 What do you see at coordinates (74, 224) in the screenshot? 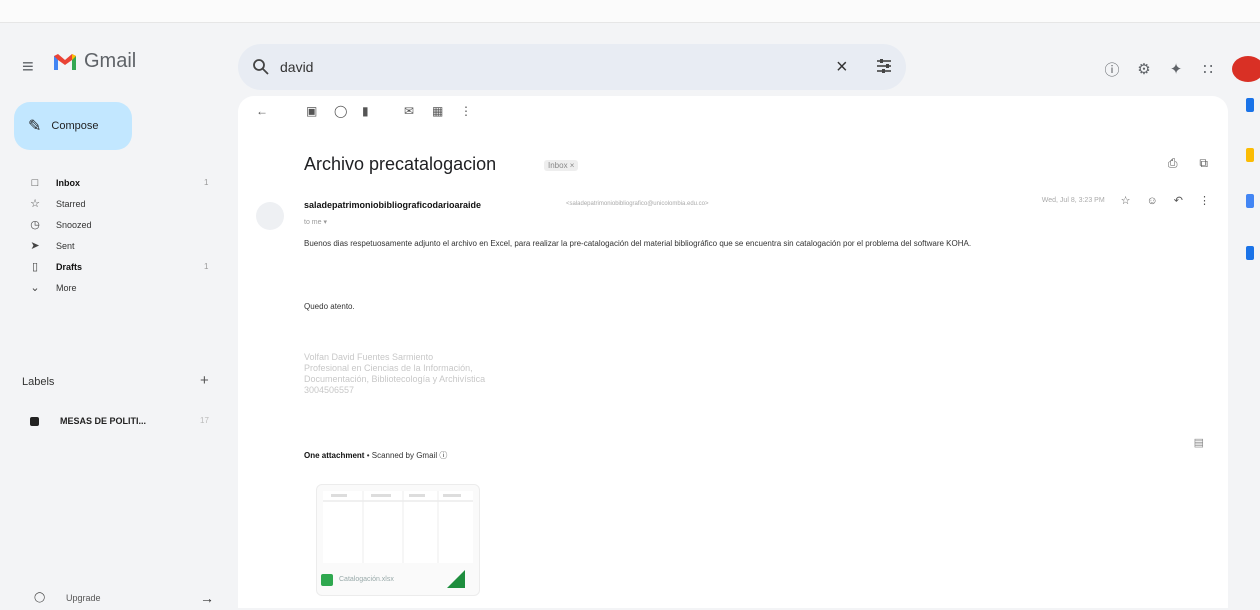
I see `sidebar-item-label: Snoozed` at bounding box center [74, 224].